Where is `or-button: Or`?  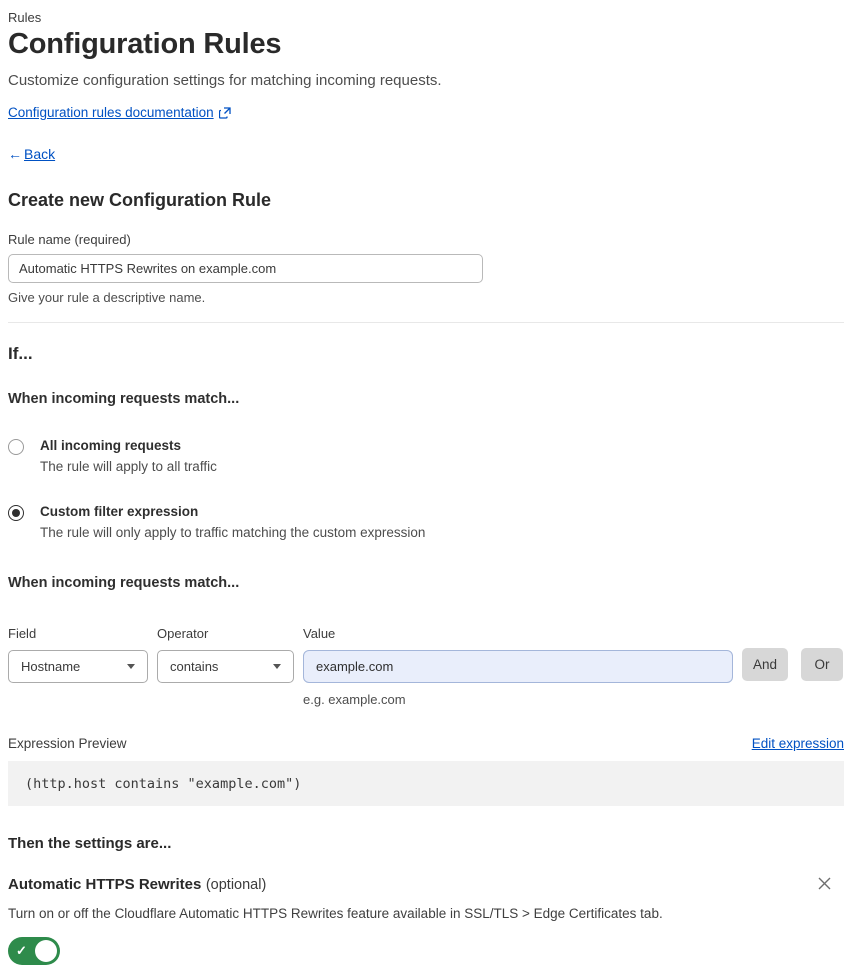 or-button: Or is located at coordinates (822, 664).